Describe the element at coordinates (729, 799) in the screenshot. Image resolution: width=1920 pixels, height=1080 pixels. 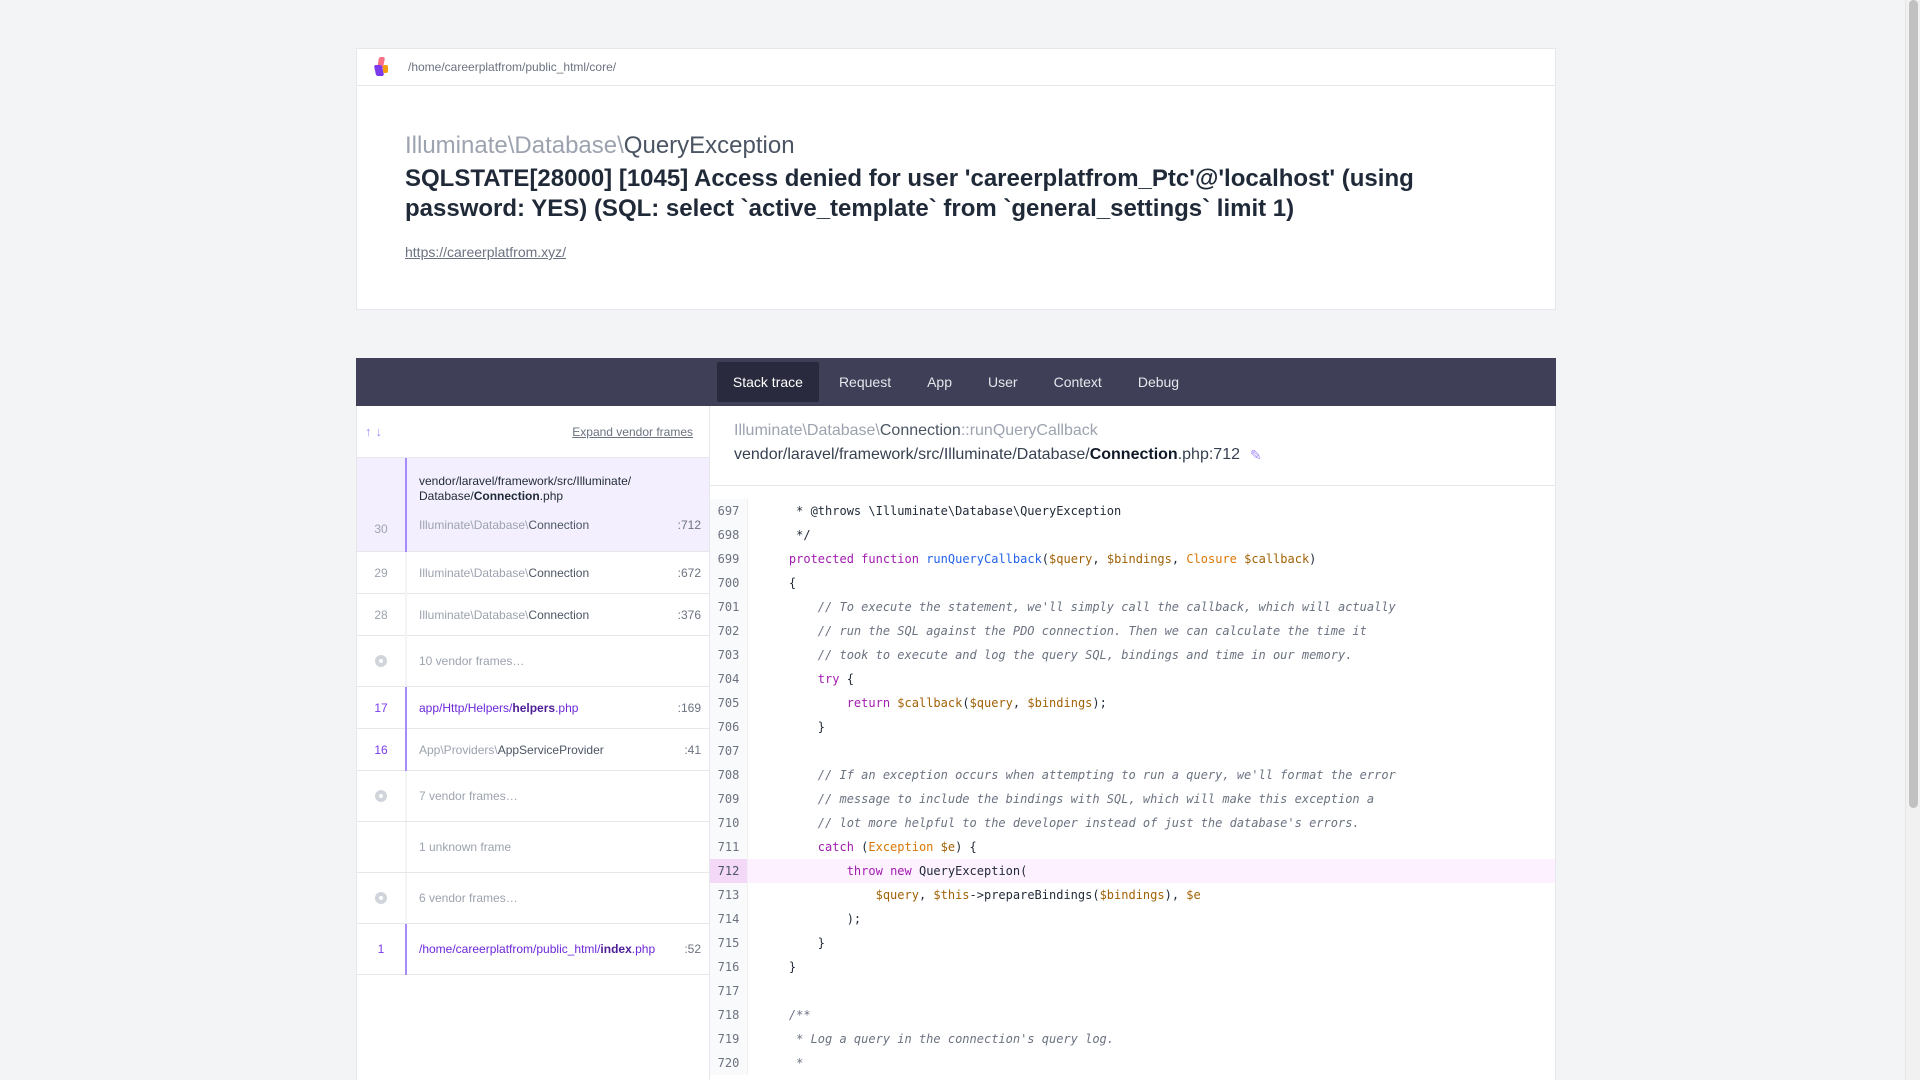
I see `line-number: 709` at that location.